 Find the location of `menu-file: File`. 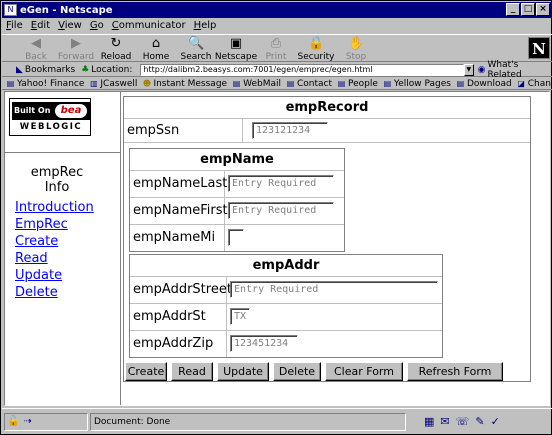

menu-file: File is located at coordinates (14, 26).